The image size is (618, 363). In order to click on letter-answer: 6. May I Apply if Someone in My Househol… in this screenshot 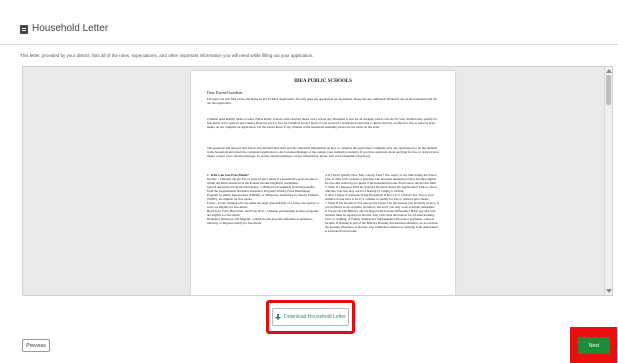, I will do `click(379, 197)`.